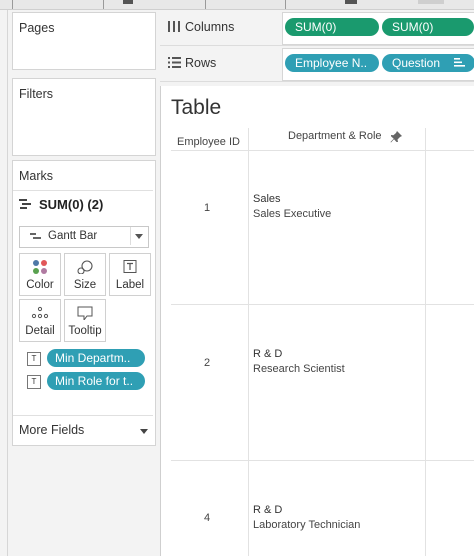 The image size is (474, 556). Describe the element at coordinates (208, 142) in the screenshot. I see `header-employee-id: Employee ID` at that location.